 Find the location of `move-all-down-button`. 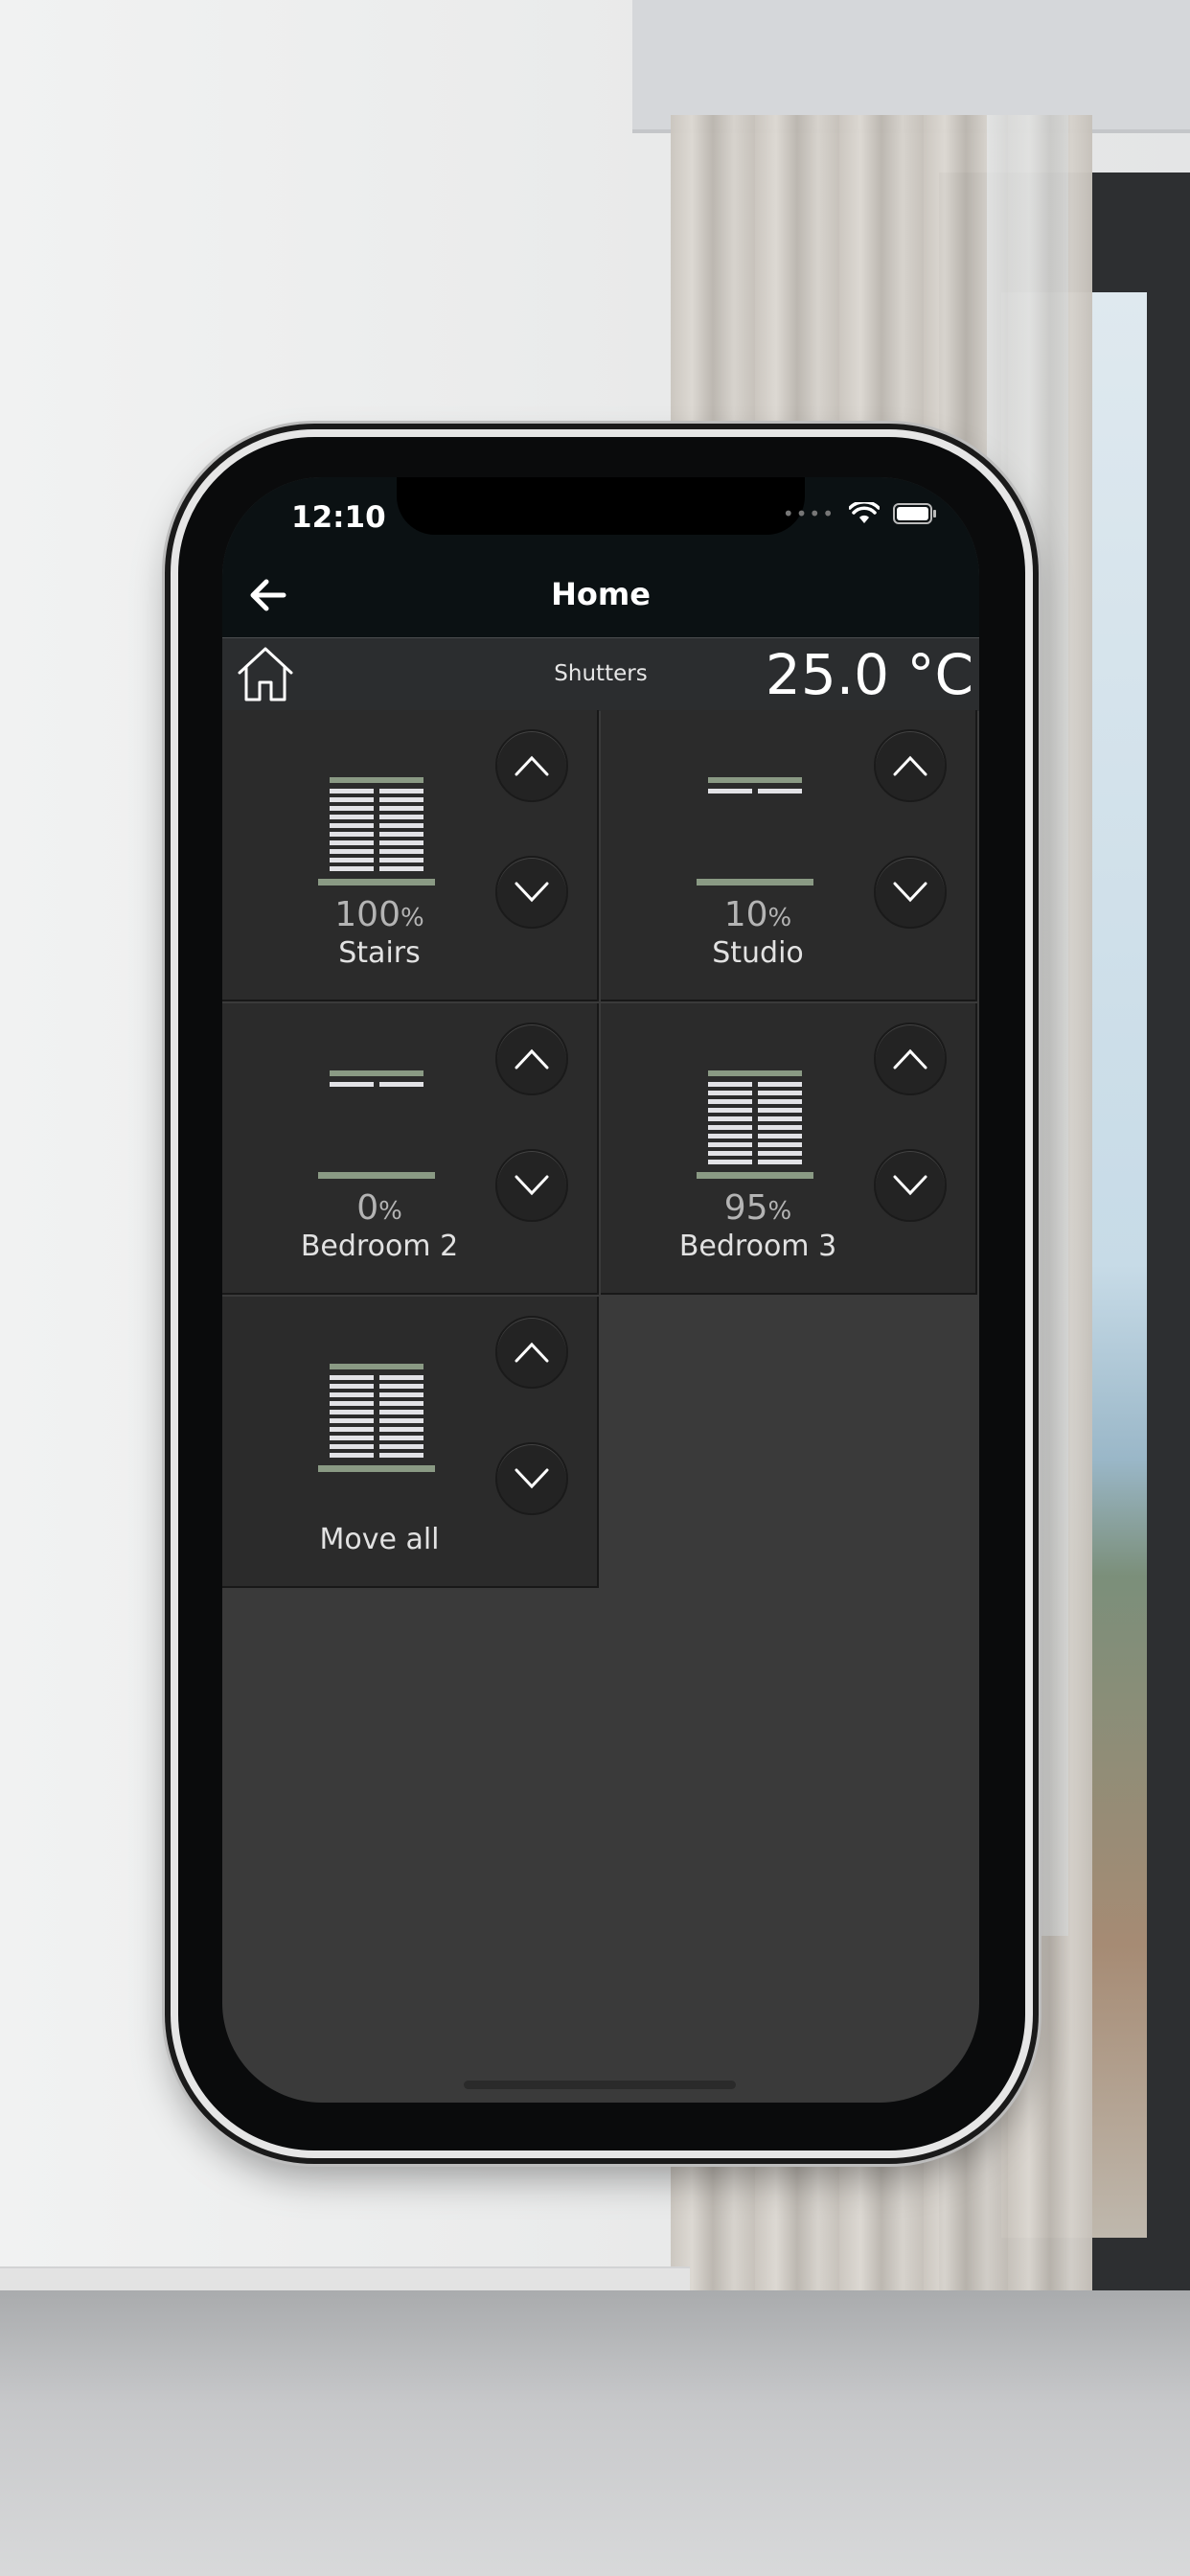

move-all-down-button is located at coordinates (531, 1479).